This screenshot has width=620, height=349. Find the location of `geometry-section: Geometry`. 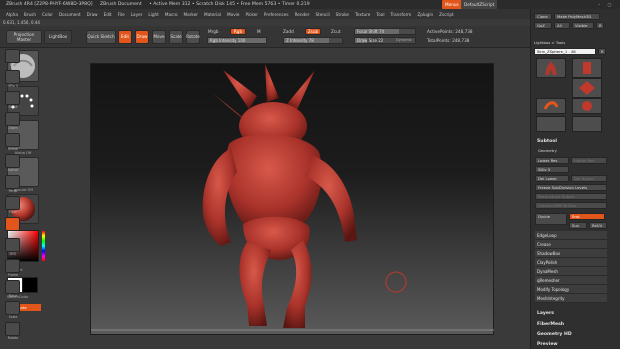

geometry-section: Geometry is located at coordinates (547, 151).